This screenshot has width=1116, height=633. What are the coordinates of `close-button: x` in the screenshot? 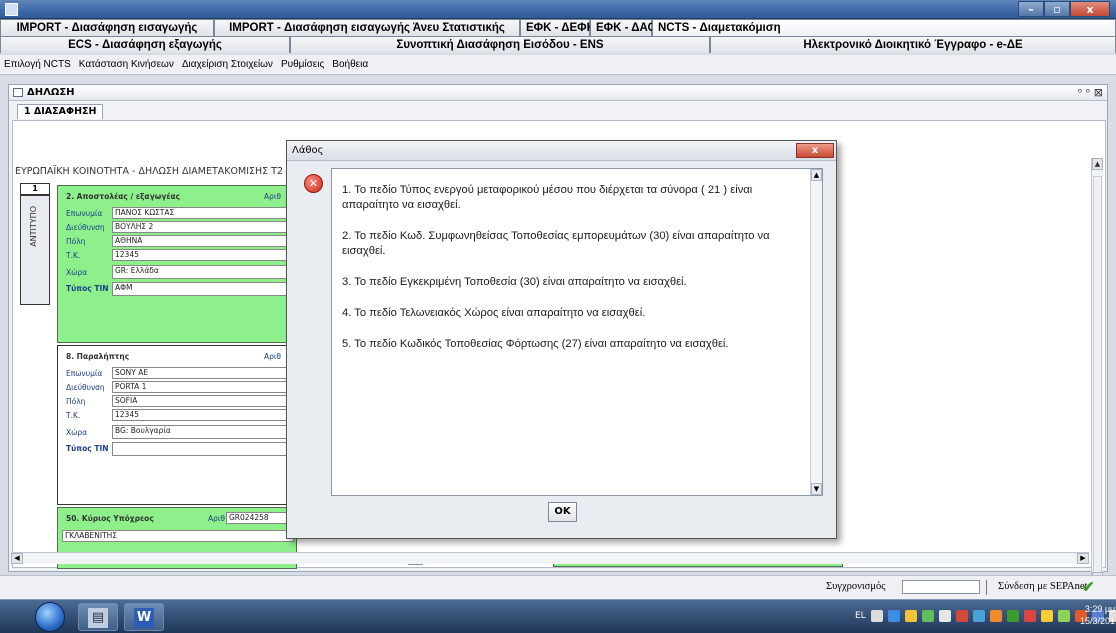 It's located at (1090, 9).